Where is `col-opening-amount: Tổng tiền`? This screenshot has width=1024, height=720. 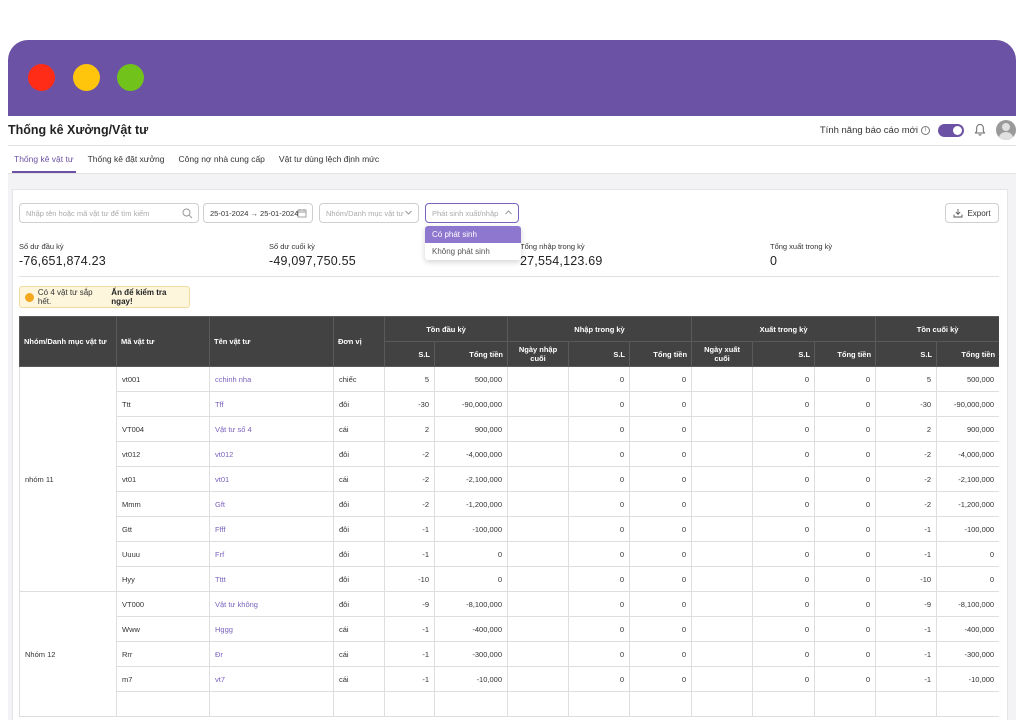 col-opening-amount: Tổng tiền is located at coordinates (471, 354).